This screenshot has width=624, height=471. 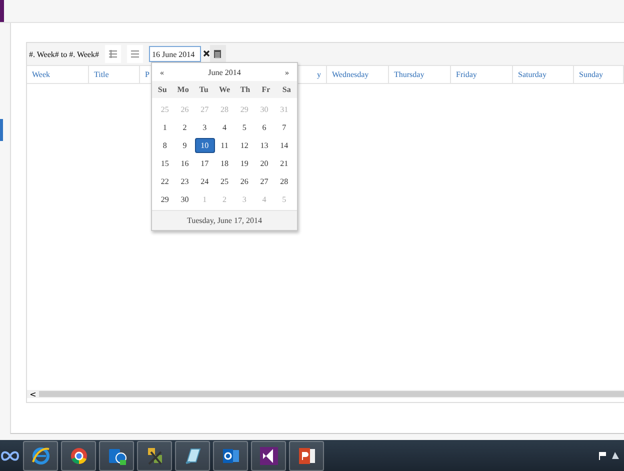 I want to click on calendar-day: 8, so click(x=165, y=145).